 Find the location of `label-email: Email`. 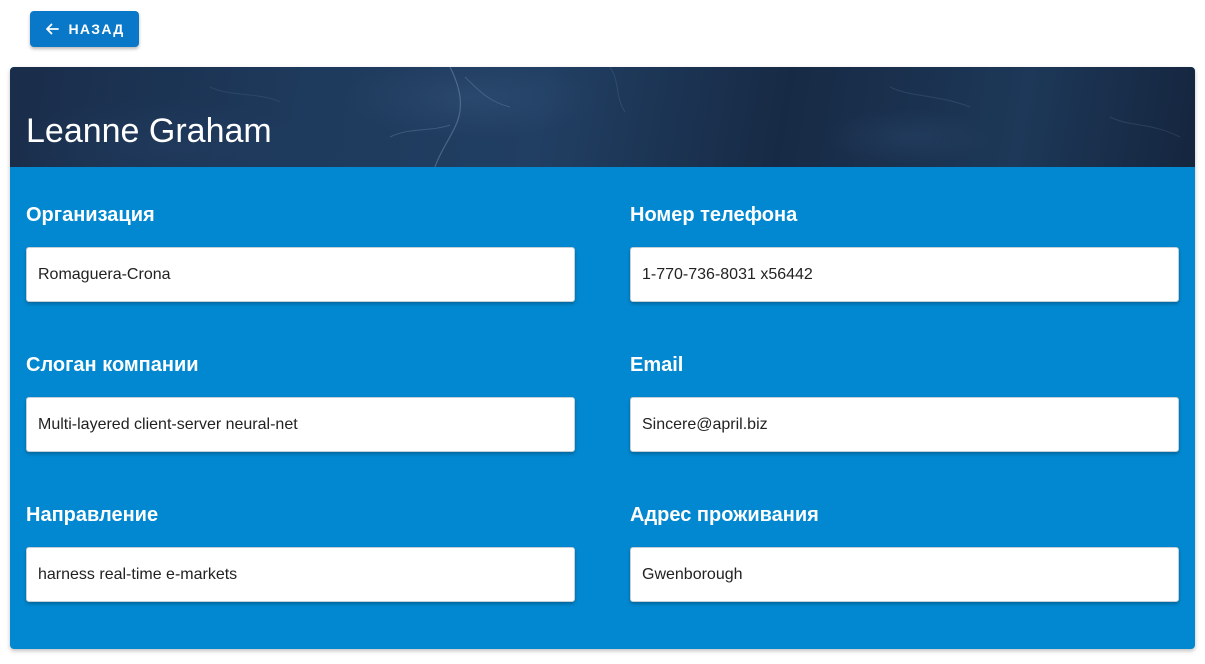

label-email: Email is located at coordinates (657, 365).